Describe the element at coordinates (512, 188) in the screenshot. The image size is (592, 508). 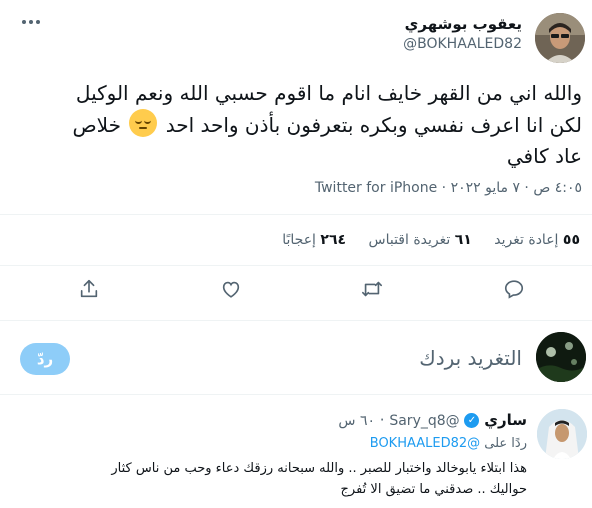
I see `tweet-timestamp: ٤:٠٥ ص · ٧ مايو ٢٠٢٢ ·` at that location.